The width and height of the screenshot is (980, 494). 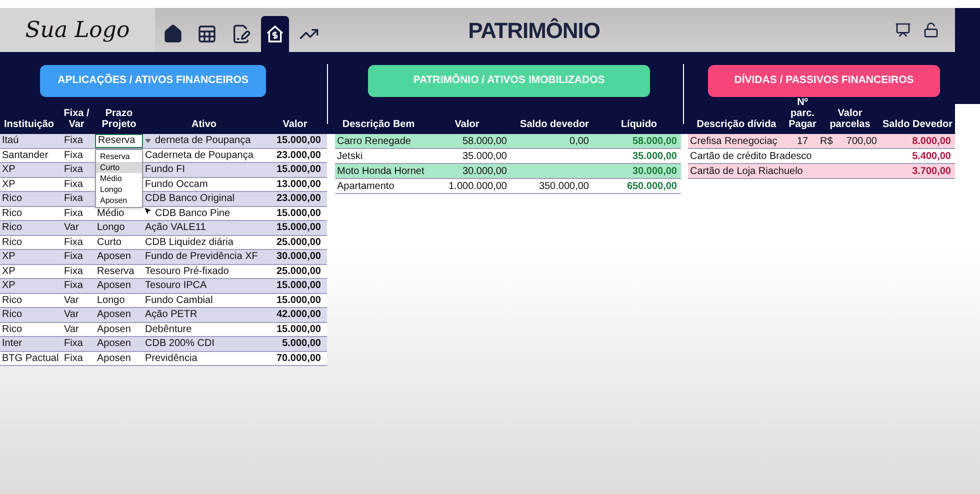 I want to click on table-cell-text: Tesouro IPCA, so click(x=175, y=285).